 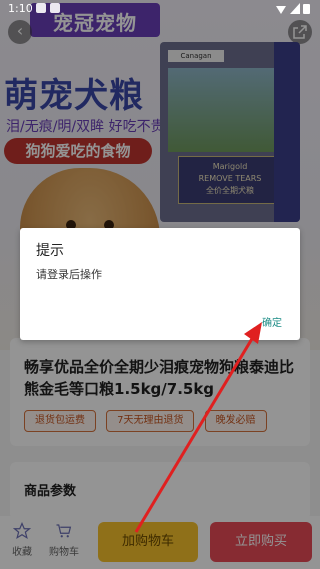 What do you see at coordinates (20, 8) in the screenshot?
I see `status-time: 1:10` at bounding box center [20, 8].